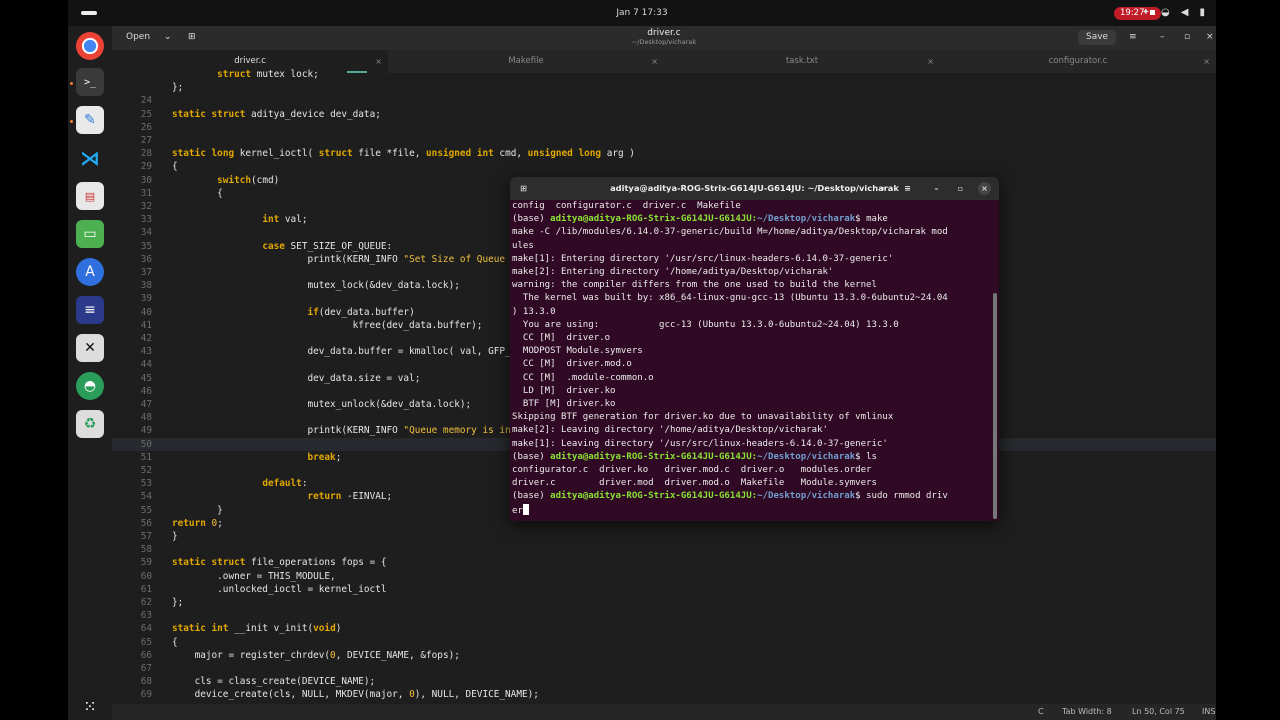  Describe the element at coordinates (802, 61) in the screenshot. I see `tab-label: task.txt` at that location.